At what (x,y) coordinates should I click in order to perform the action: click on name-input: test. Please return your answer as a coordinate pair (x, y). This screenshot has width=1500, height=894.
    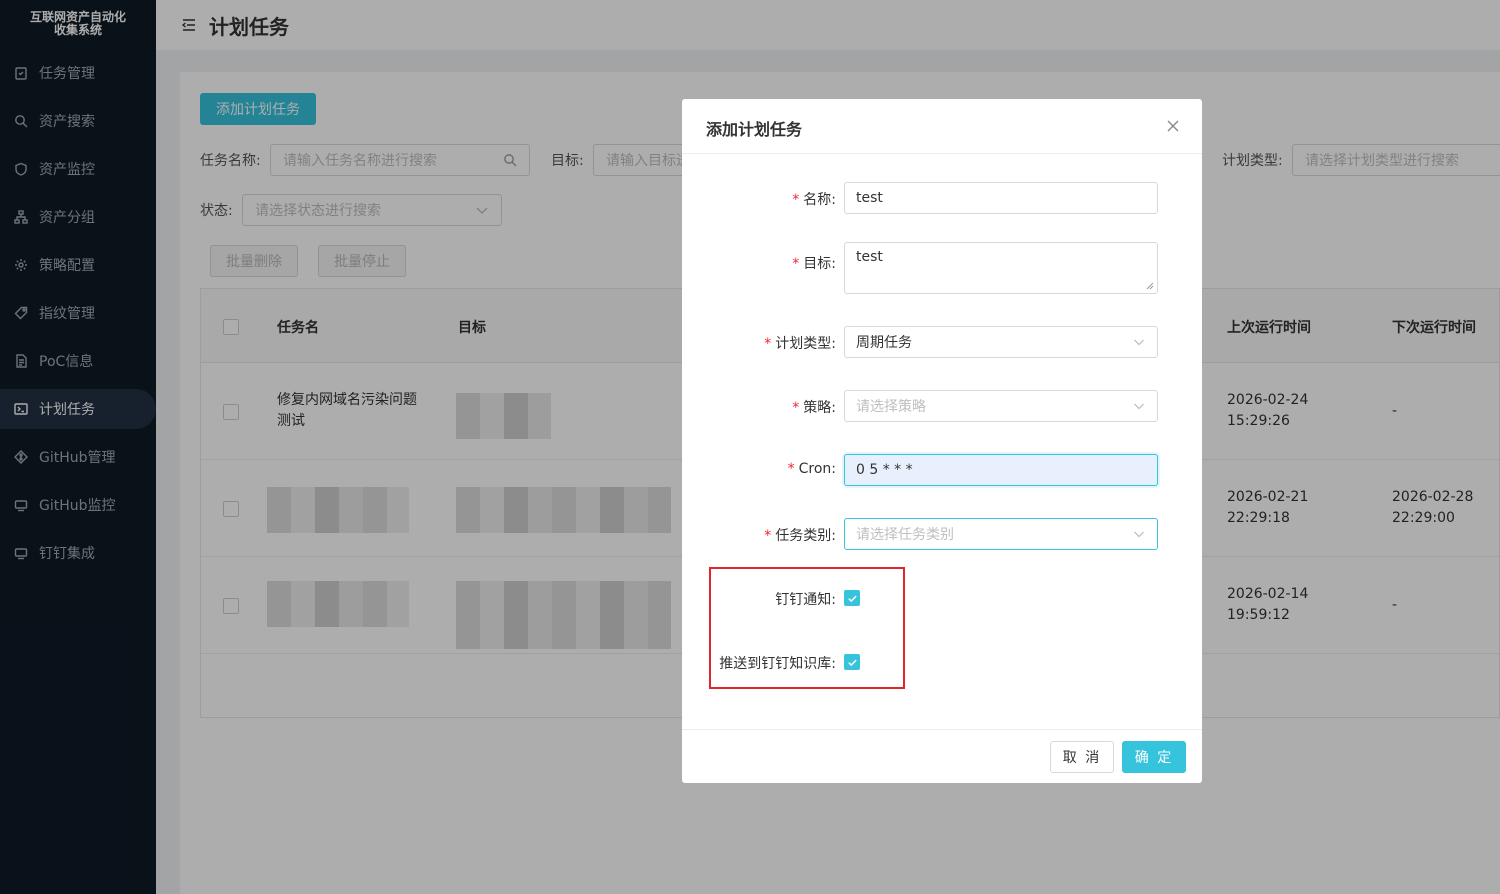
    Looking at the image, I should click on (1001, 198).